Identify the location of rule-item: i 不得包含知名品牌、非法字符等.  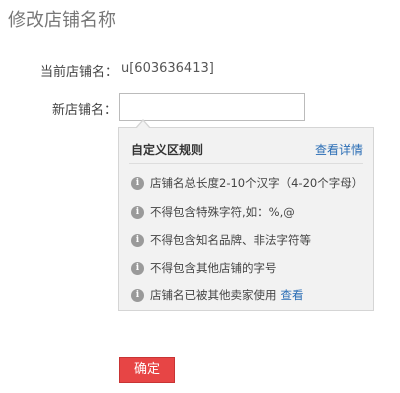
(221, 240).